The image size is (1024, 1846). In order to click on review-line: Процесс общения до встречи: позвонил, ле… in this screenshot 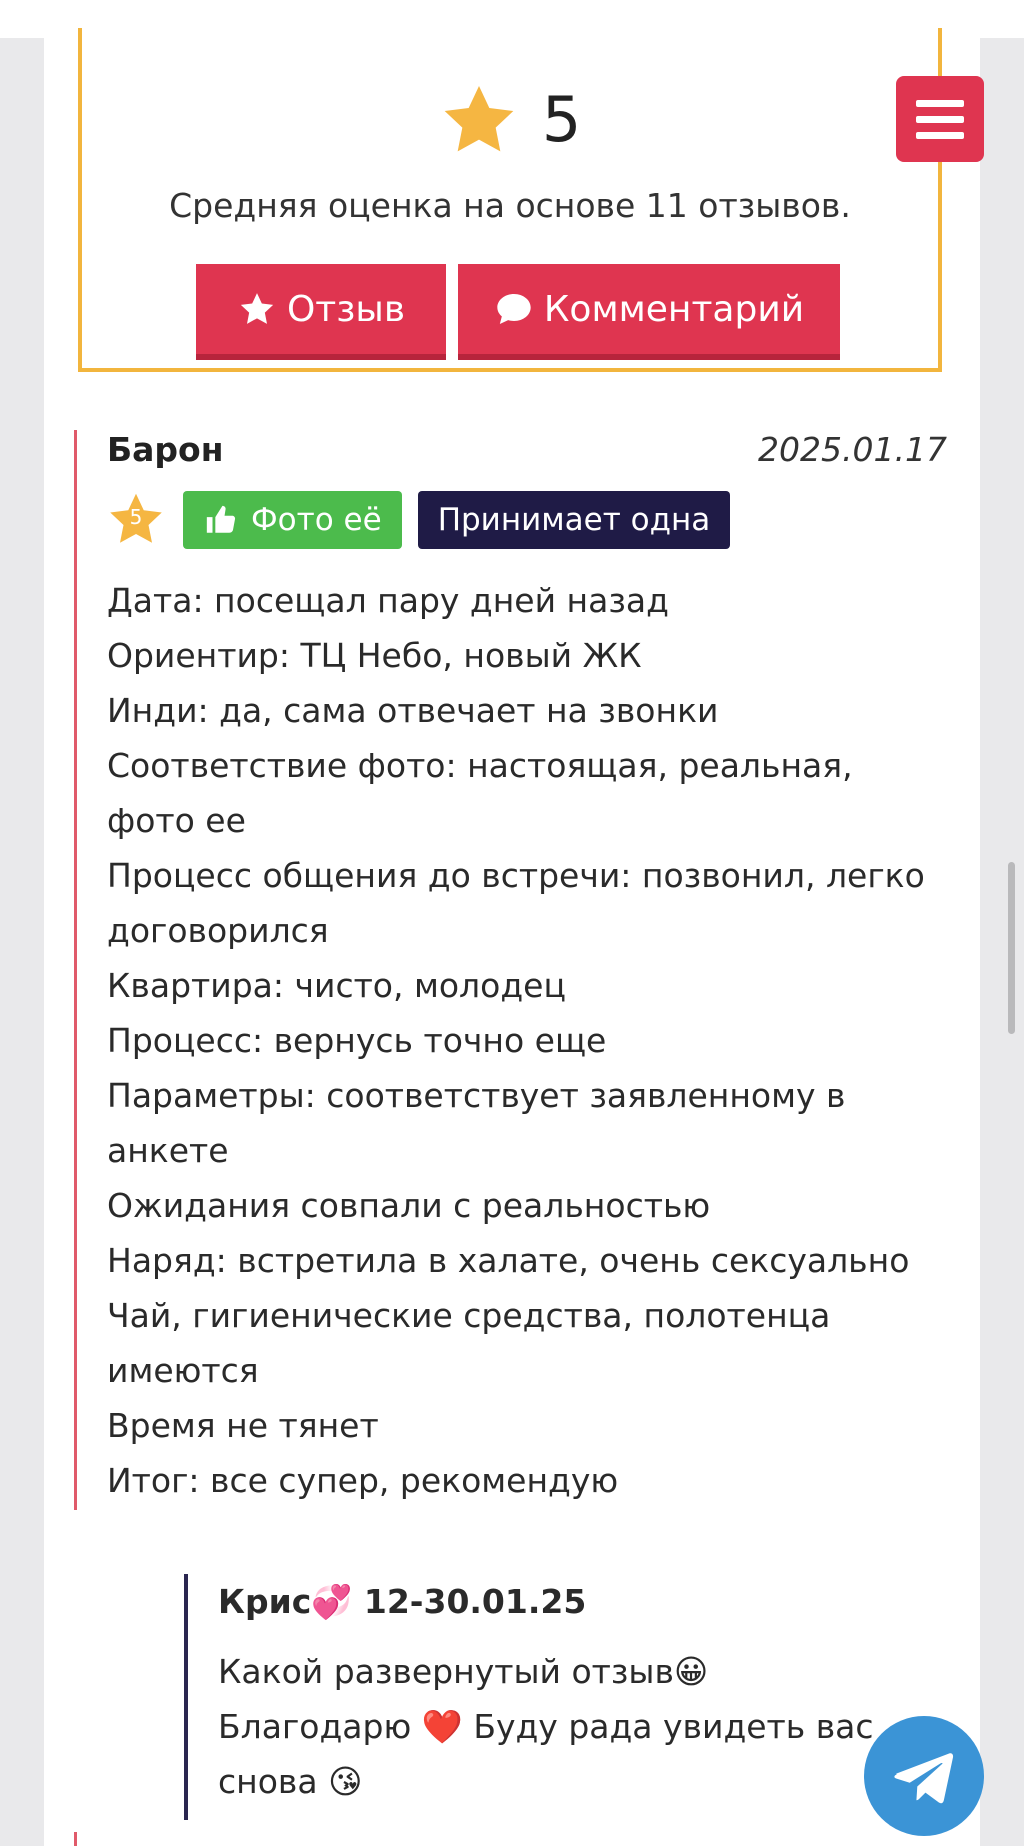, I will do `click(516, 903)`.